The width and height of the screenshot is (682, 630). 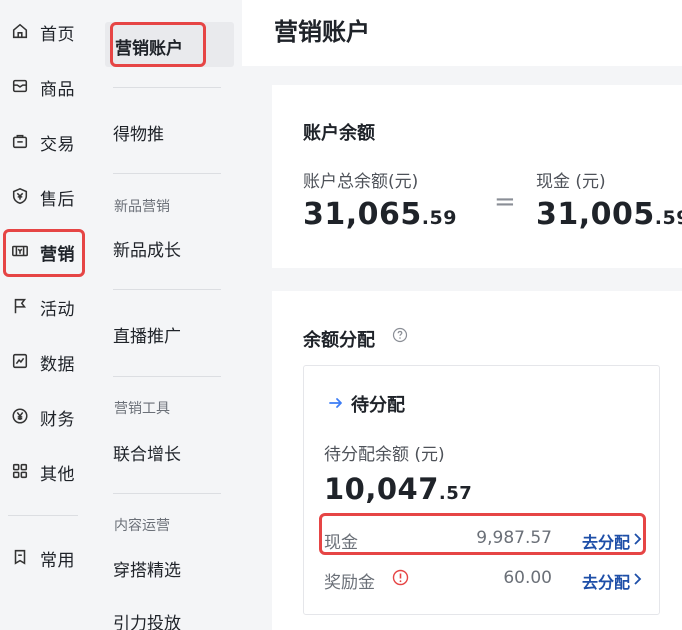 I want to click on help-icon, so click(x=400, y=335).